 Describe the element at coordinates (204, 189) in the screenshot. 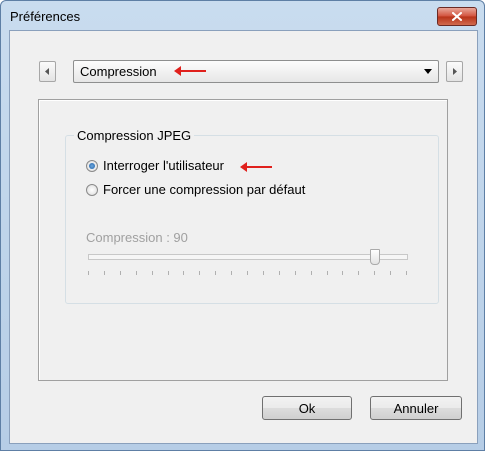

I see `radio-force-default-label: Forcer une compression par défaut` at that location.